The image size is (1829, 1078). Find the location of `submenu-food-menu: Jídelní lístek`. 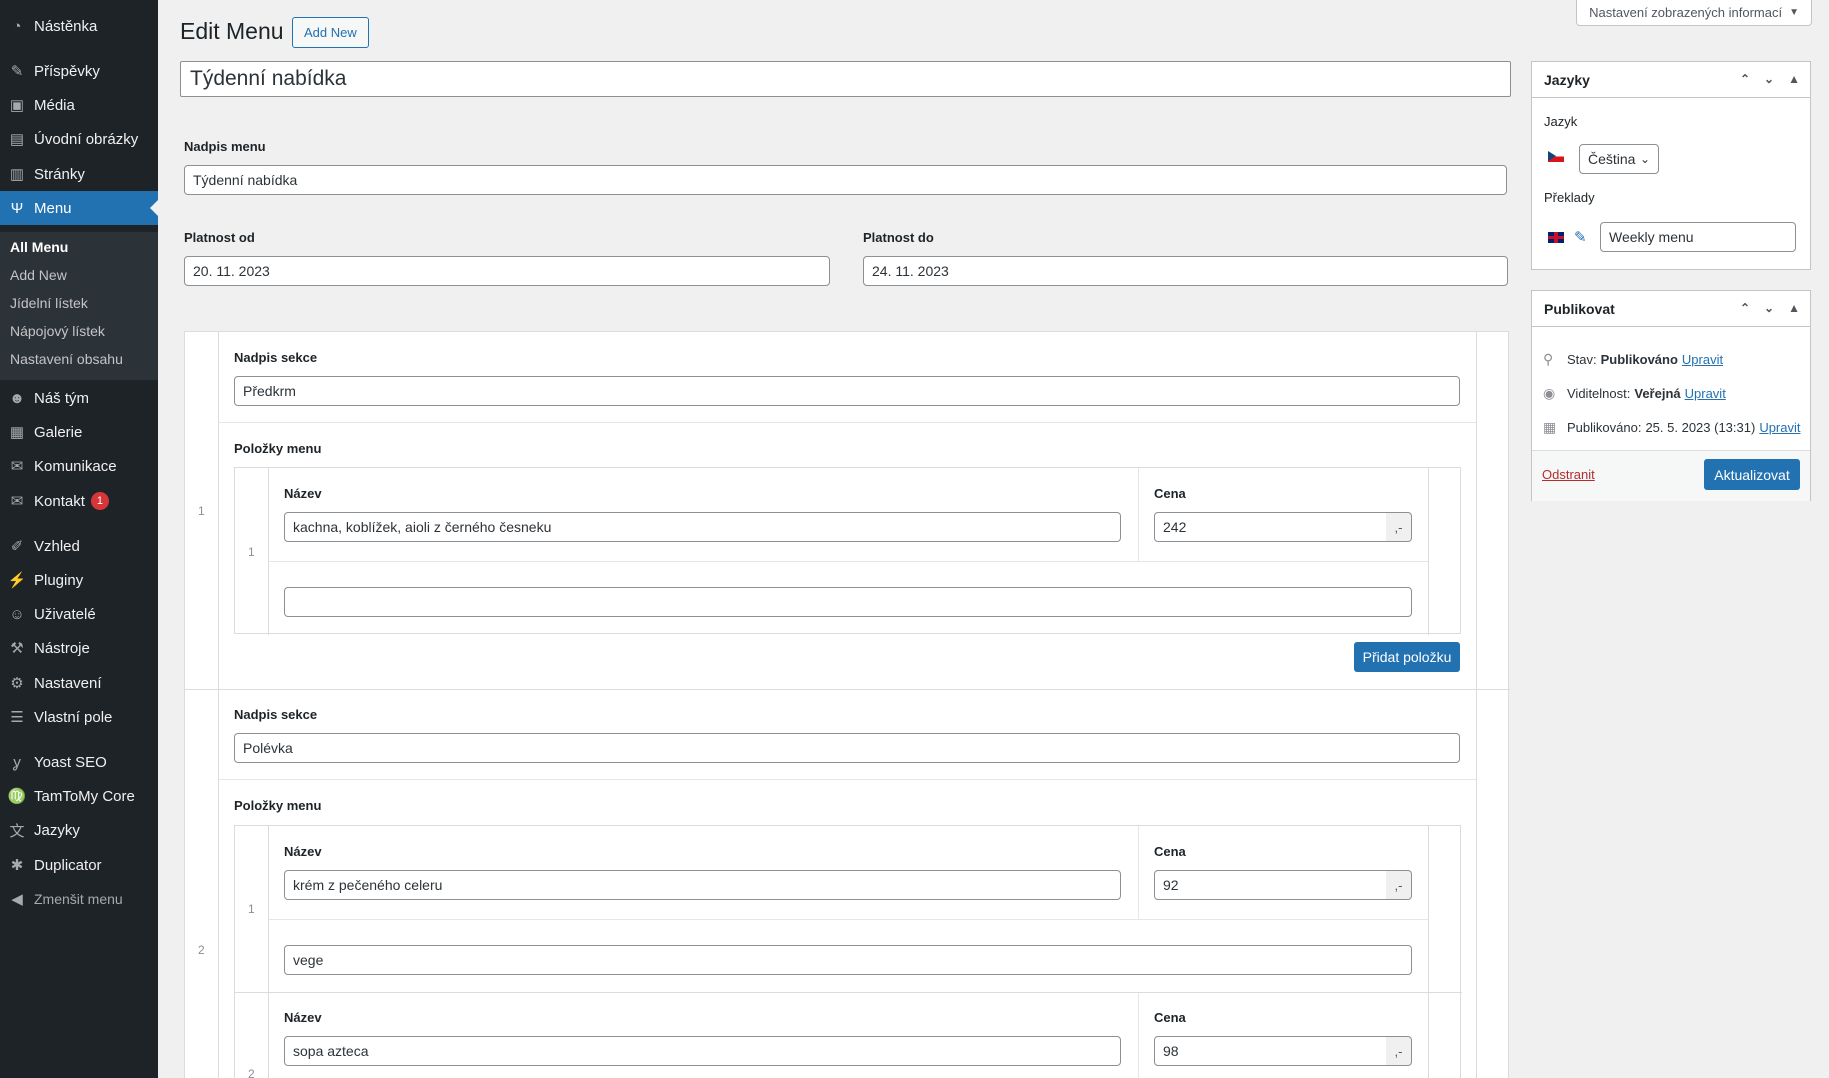

submenu-food-menu: Jídelní lístek is located at coordinates (49, 303).